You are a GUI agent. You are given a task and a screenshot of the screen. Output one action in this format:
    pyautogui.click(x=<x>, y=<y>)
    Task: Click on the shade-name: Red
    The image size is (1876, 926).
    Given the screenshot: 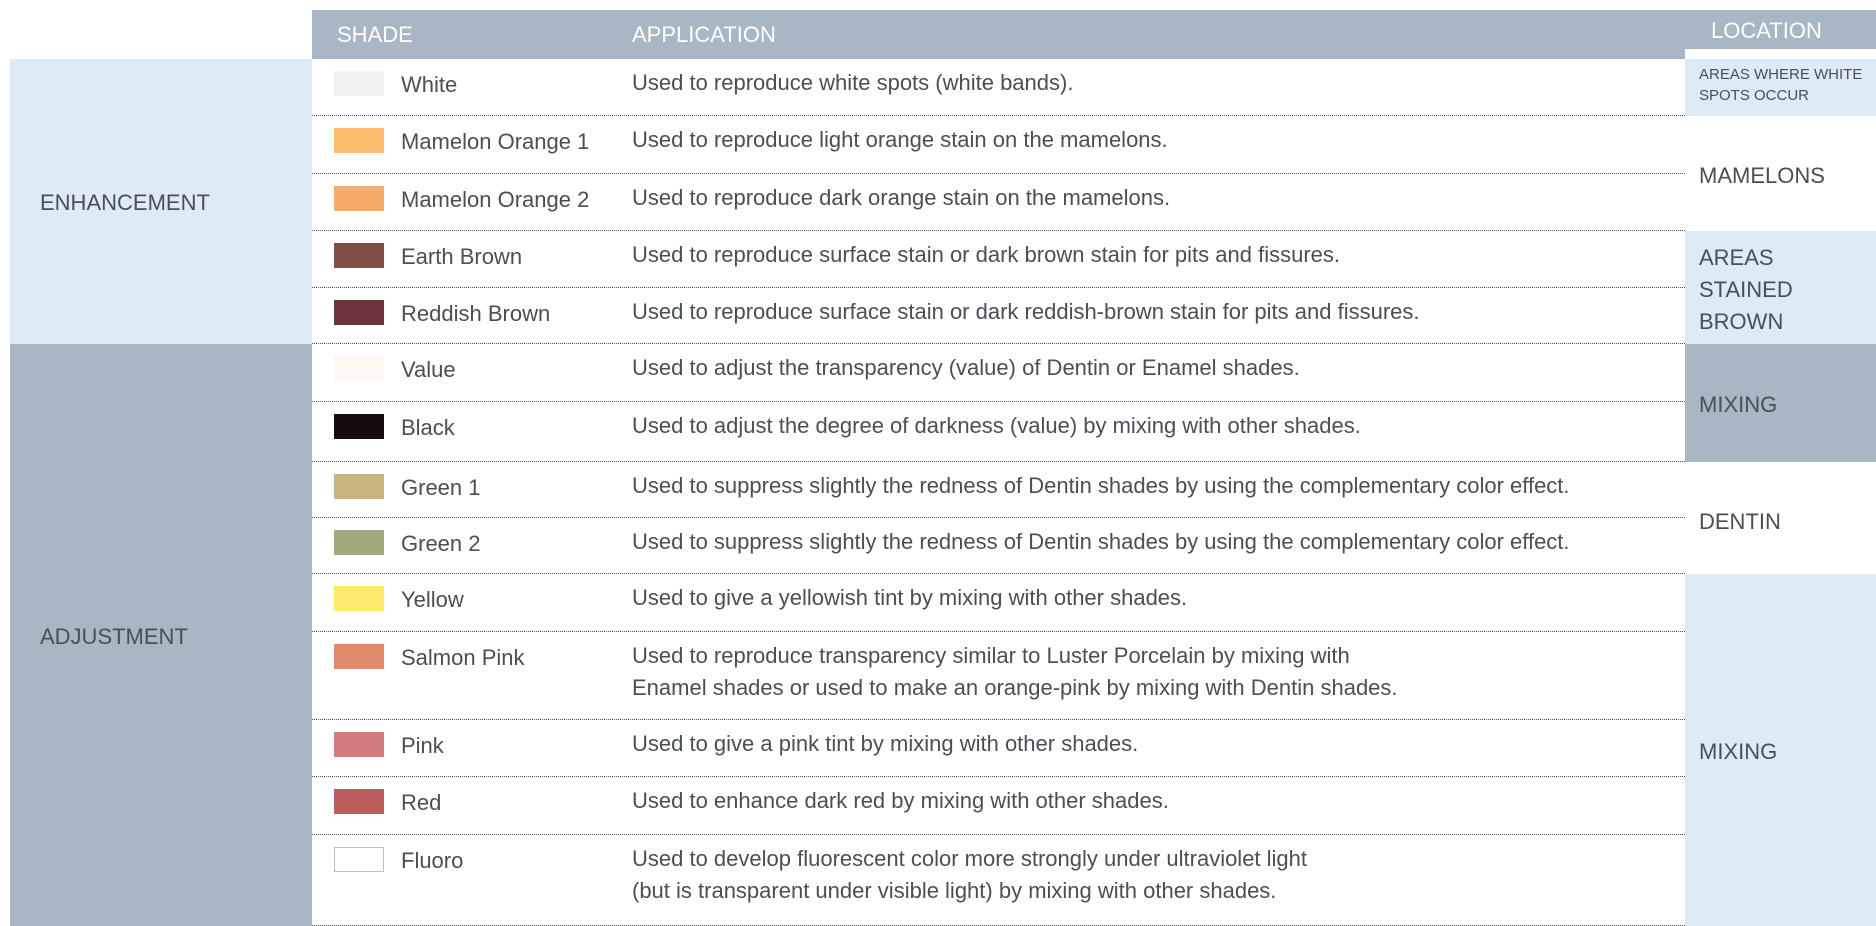 What is the action you would take?
    pyautogui.click(x=421, y=802)
    